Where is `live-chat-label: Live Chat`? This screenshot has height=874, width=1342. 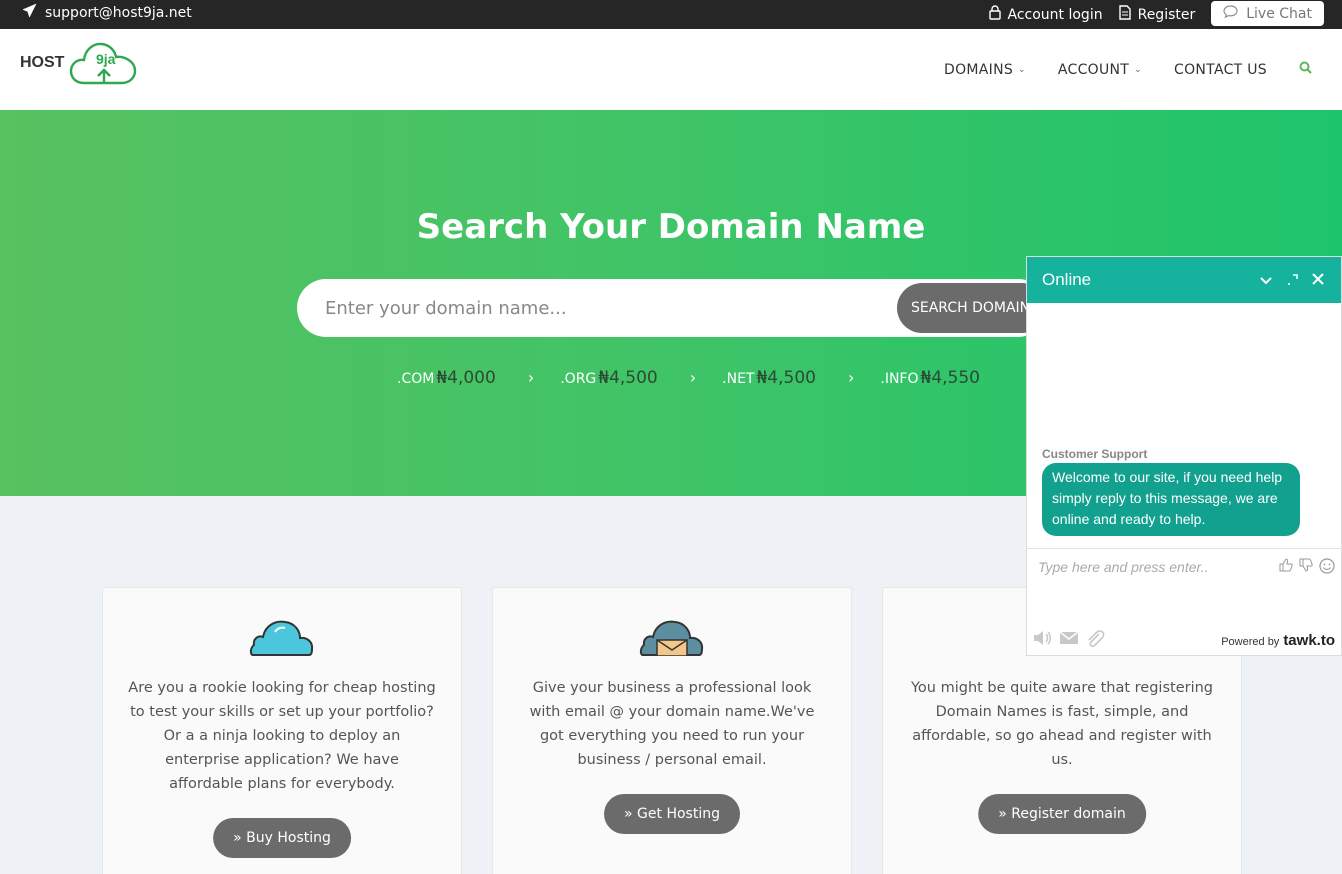 live-chat-label: Live Chat is located at coordinates (1279, 13).